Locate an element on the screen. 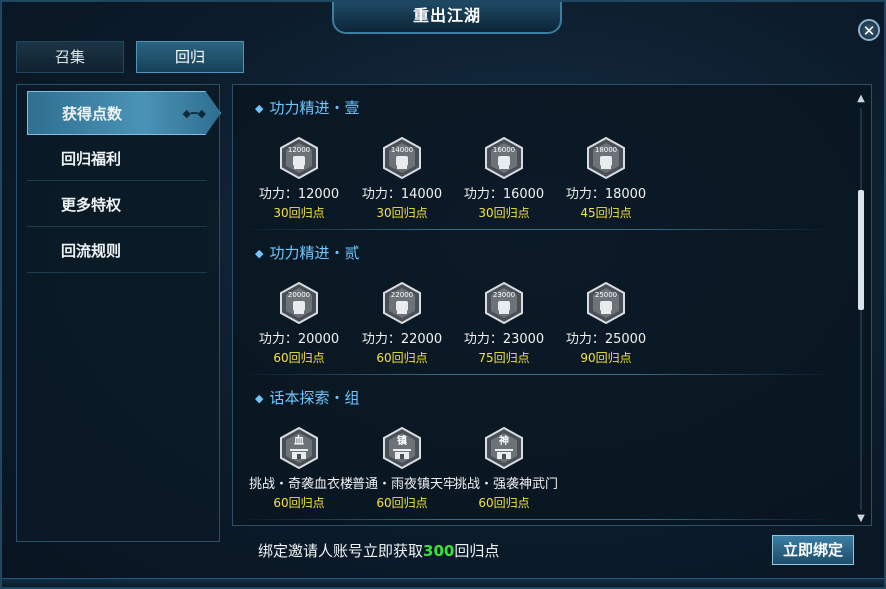 The width and height of the screenshot is (886, 589). reward-item: 血 挑战・奇袭血衣楼 60回归点 is located at coordinates (301, 469).